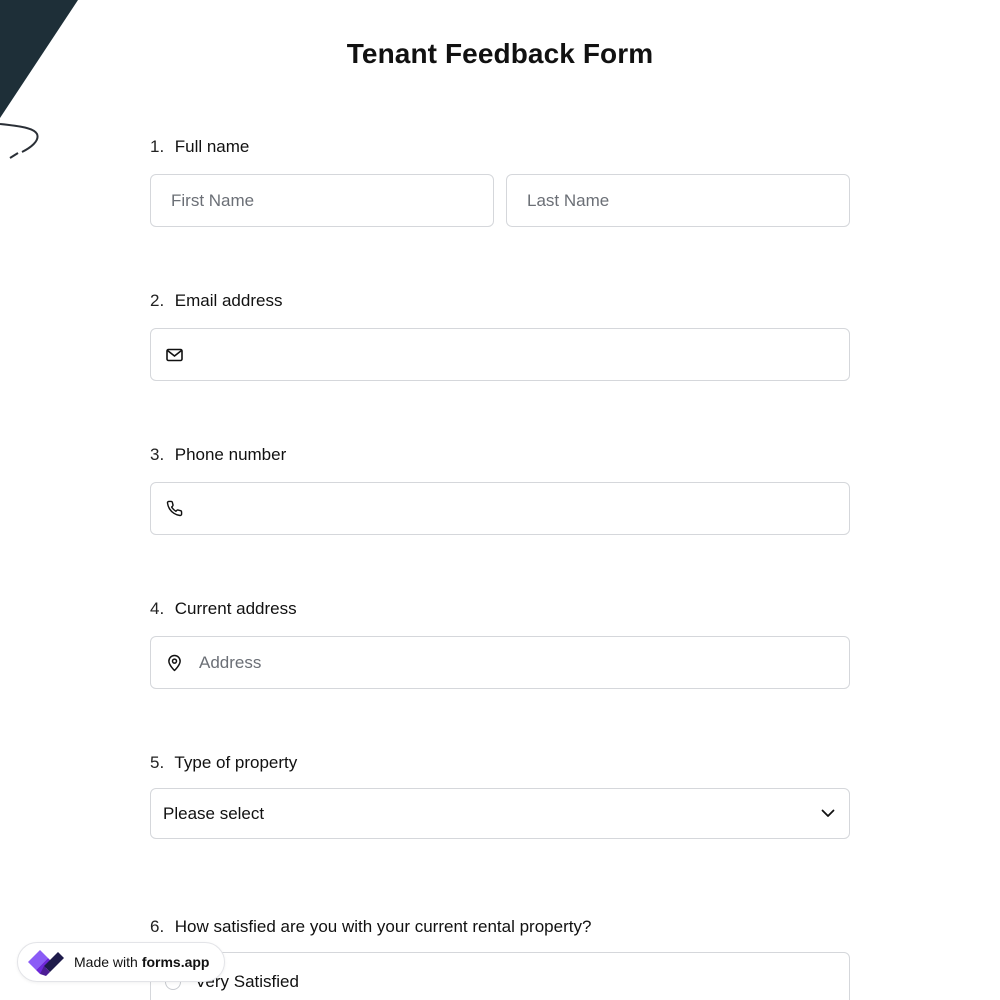 The height and width of the screenshot is (1000, 1000). I want to click on question-label: 4. Current address, so click(500, 609).